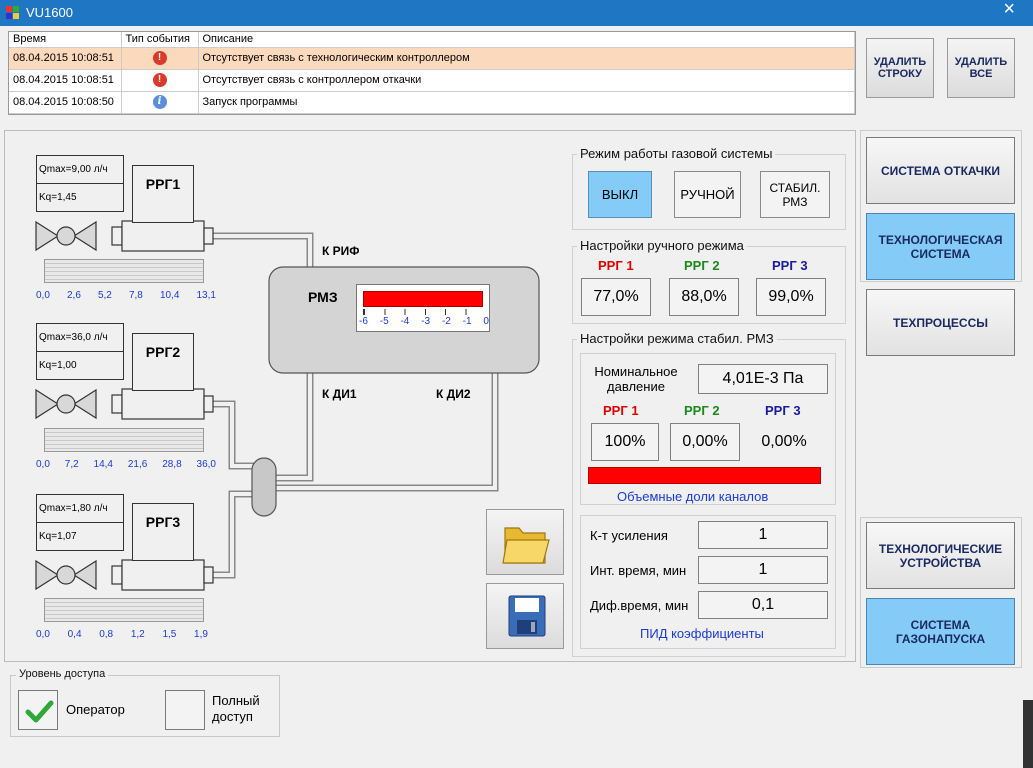 The image size is (1033, 768). Describe the element at coordinates (639, 605) in the screenshot. I see `pid-dif-label: Диф.время, мин` at that location.